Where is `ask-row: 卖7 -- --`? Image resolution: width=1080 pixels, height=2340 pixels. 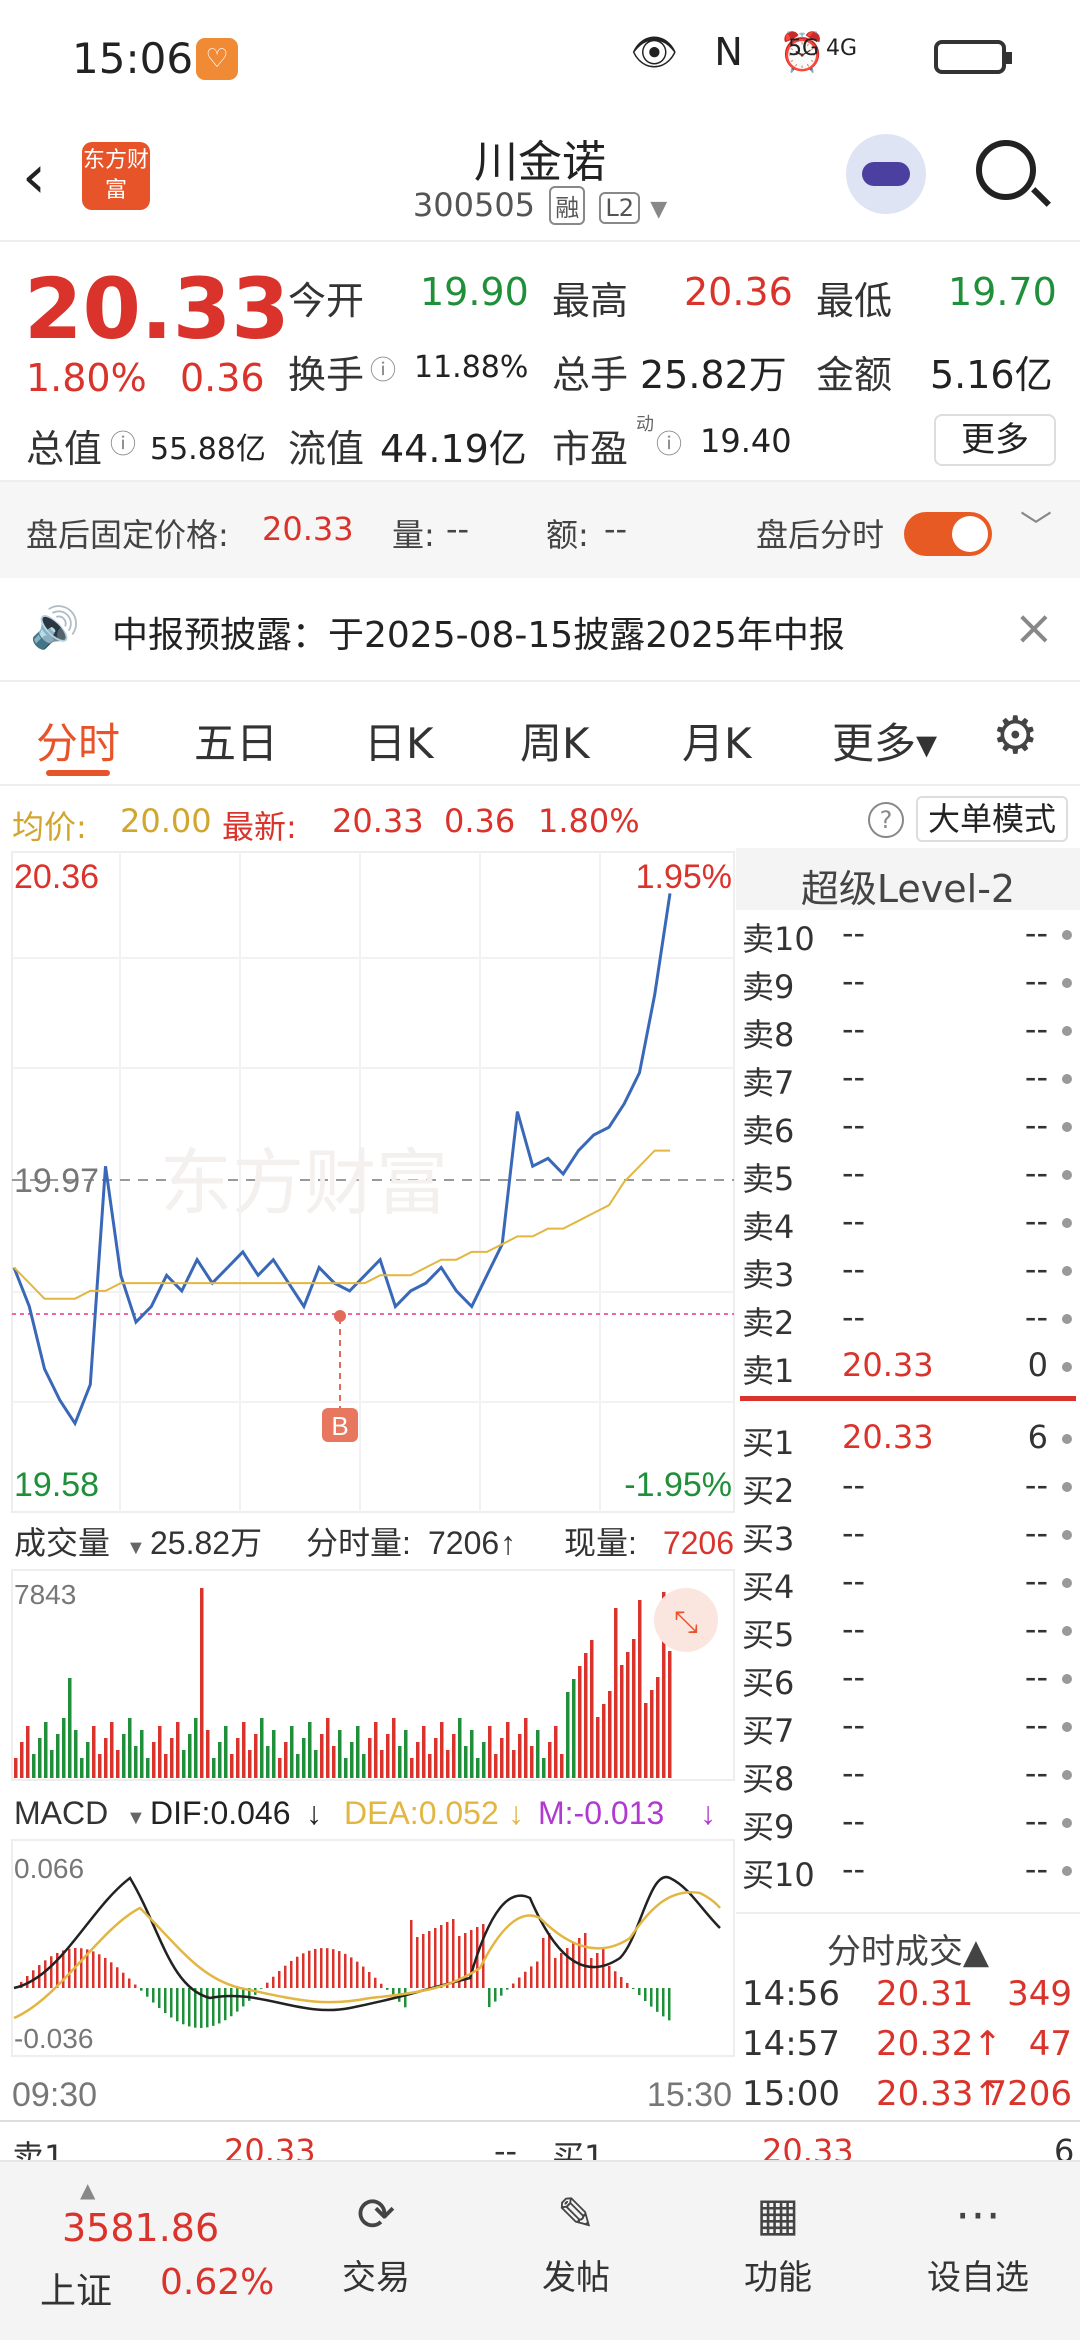
ask-row: 卖7 -- -- is located at coordinates (907, 1082).